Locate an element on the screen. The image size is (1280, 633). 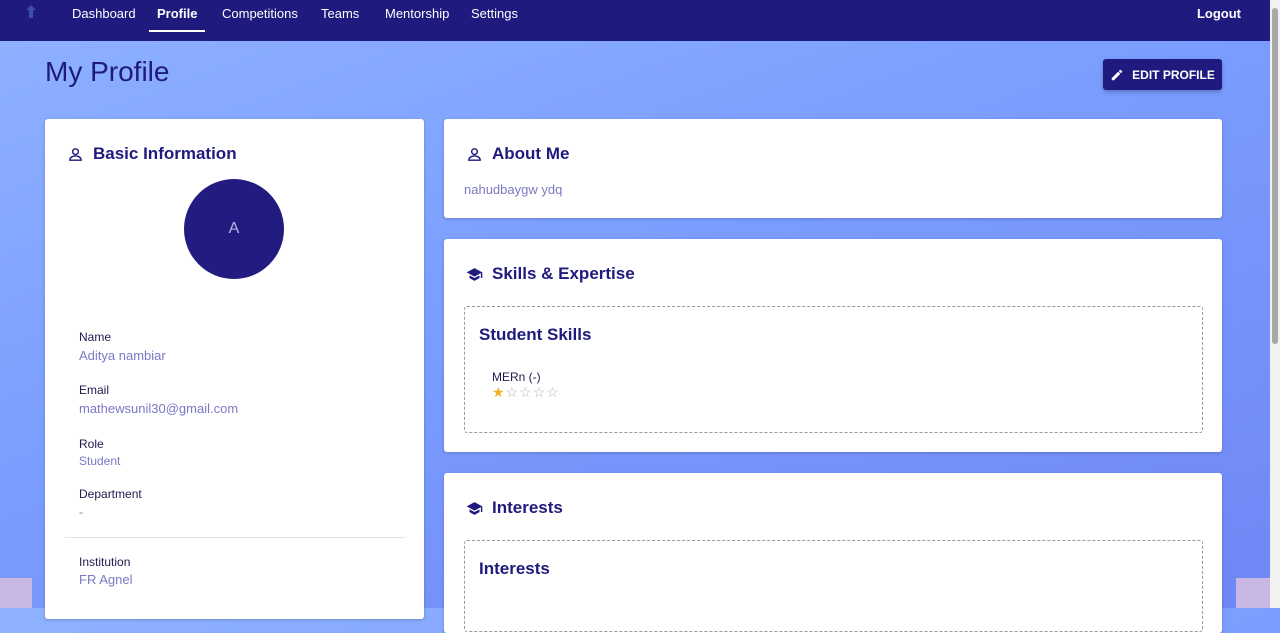
avatar: A is located at coordinates (234, 229).